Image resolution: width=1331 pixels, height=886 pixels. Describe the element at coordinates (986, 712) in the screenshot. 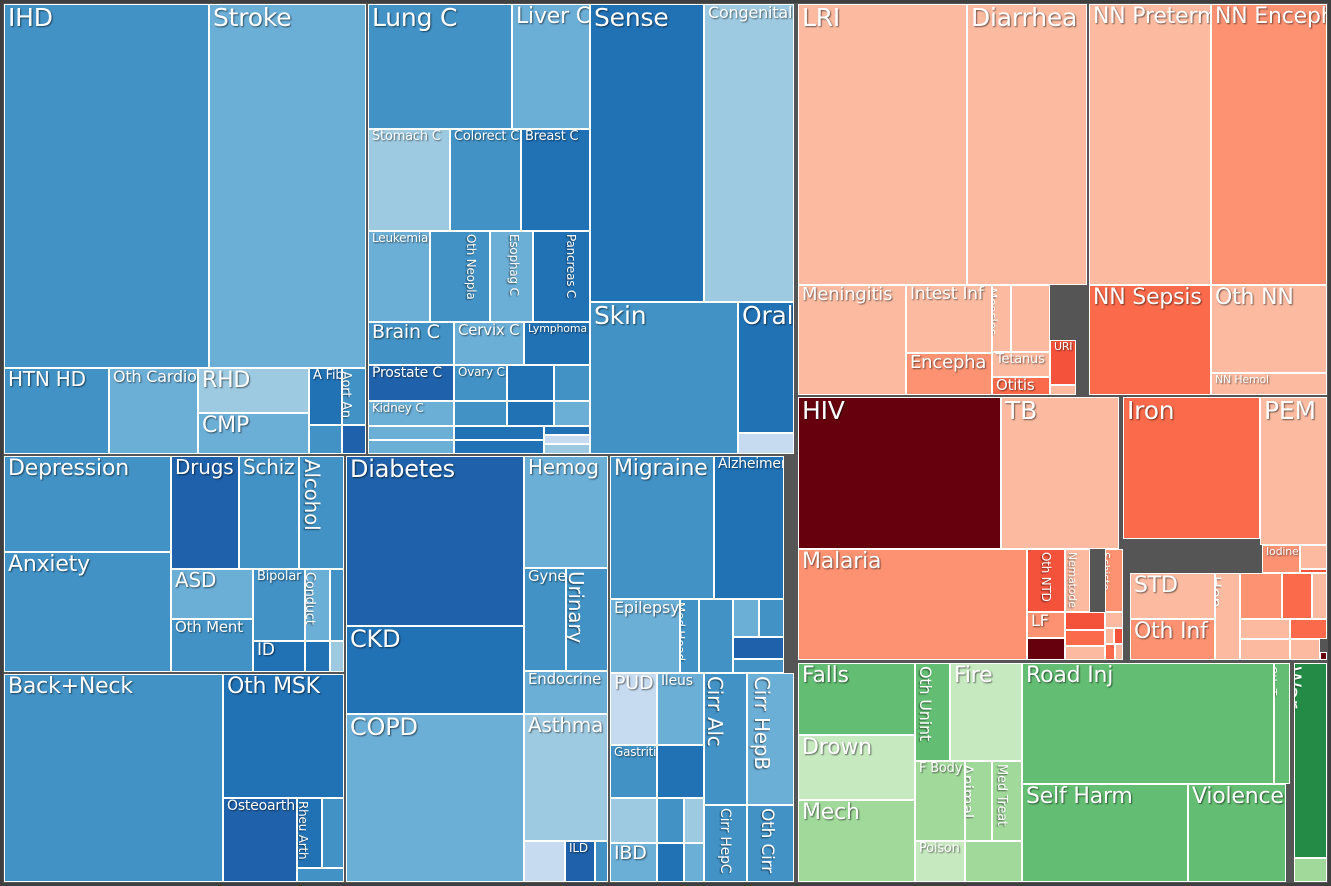

I see `treemap-tile-fire: Fire` at that location.